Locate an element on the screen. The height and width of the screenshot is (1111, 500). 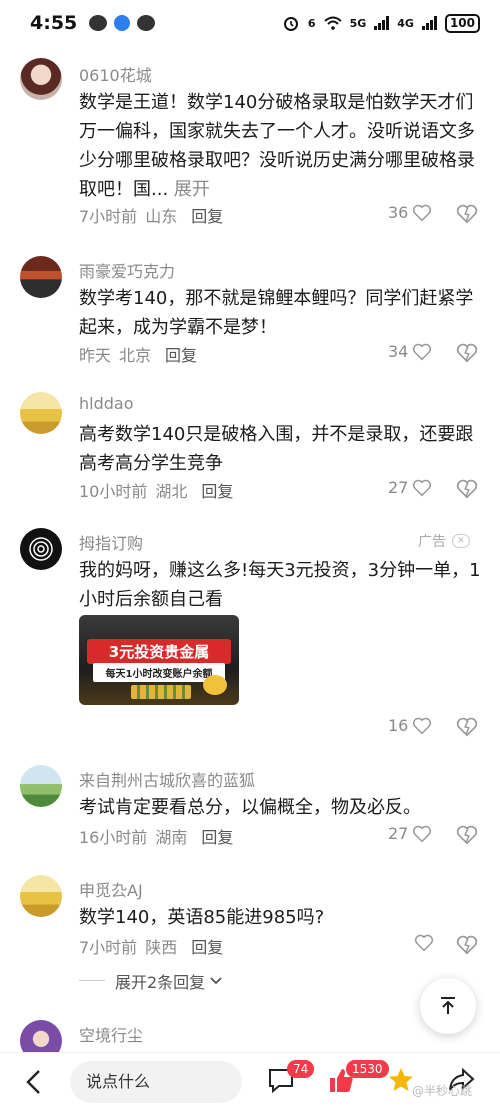
wifi-generation-label: 6 is located at coordinates (311, 23).